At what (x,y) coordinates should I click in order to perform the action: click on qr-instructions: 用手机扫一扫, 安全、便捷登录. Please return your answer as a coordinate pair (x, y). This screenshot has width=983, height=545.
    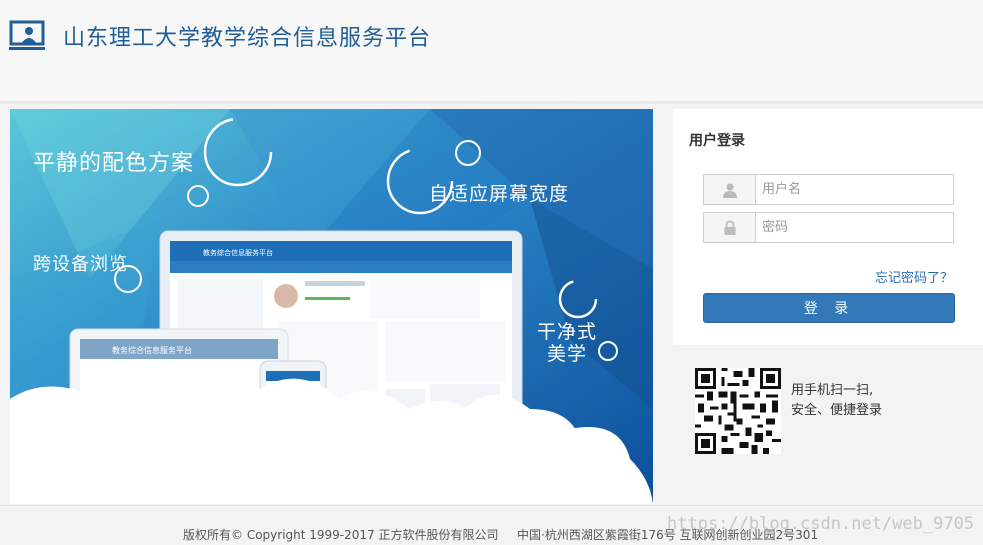
    Looking at the image, I should click on (836, 401).